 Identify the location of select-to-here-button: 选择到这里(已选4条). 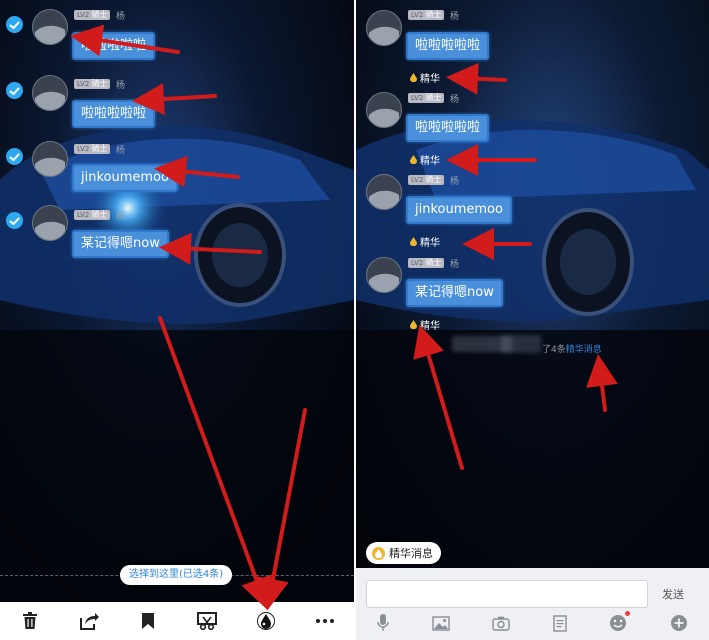
(176, 575).